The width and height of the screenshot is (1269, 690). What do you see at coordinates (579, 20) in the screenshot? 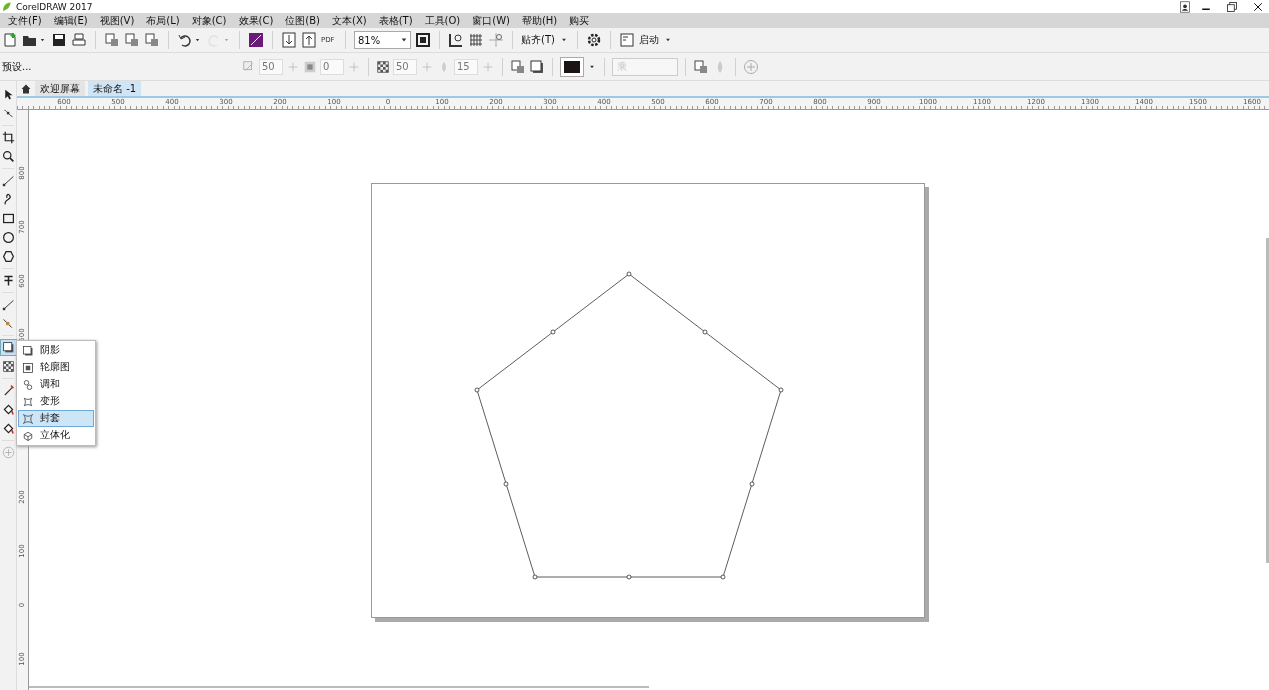
I see `menu-item: 购买` at bounding box center [579, 20].